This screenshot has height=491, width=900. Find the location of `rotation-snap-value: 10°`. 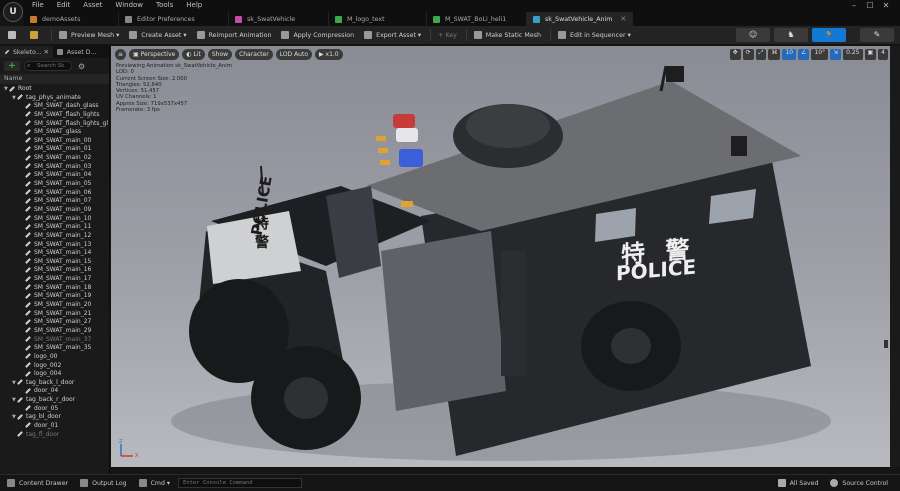

rotation-snap-value: 10° is located at coordinates (820, 54).